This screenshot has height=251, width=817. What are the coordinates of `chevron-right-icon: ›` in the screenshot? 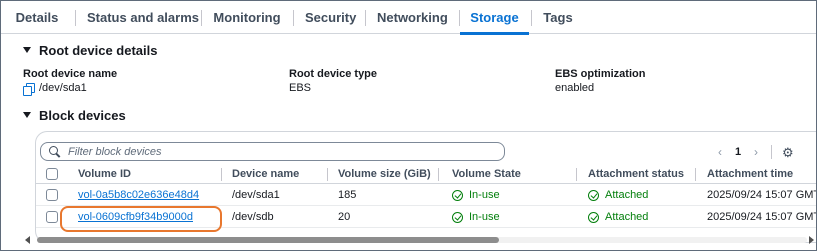 It's located at (756, 152).